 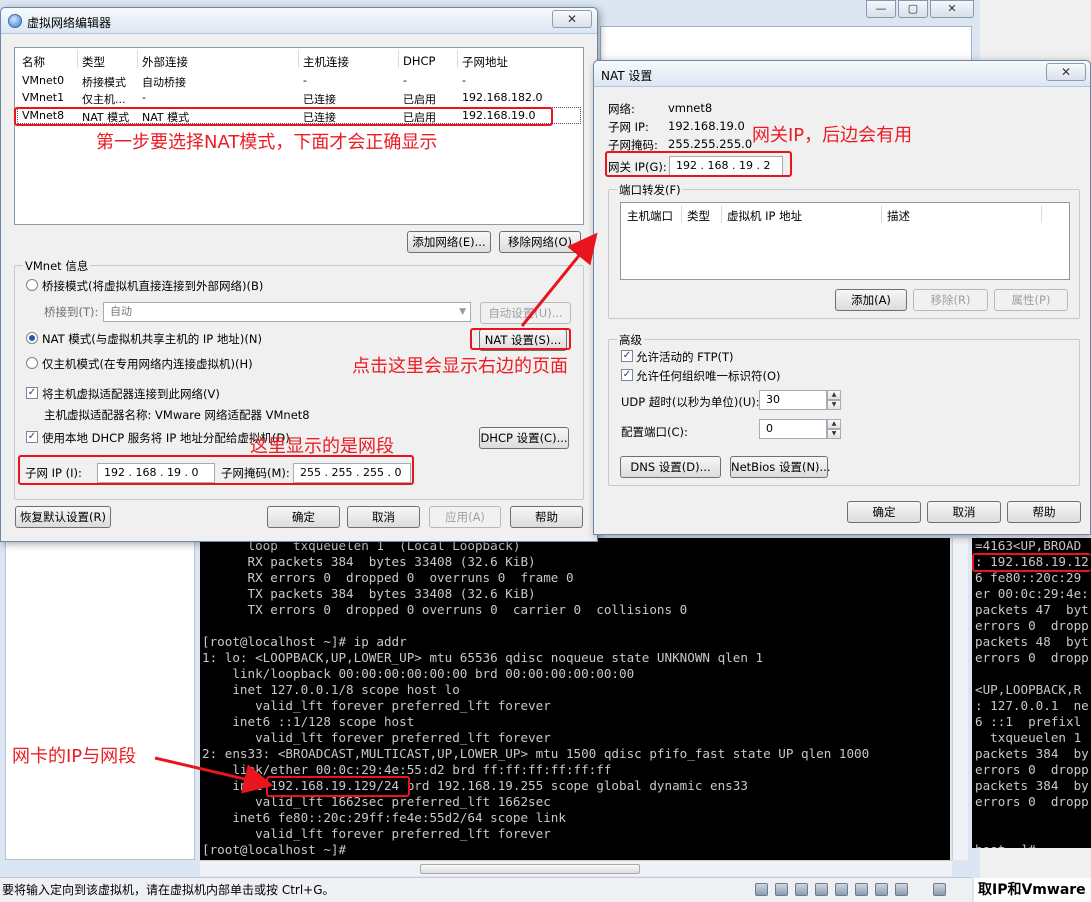 I want to click on network-adapter-icon, so click(x=801, y=889).